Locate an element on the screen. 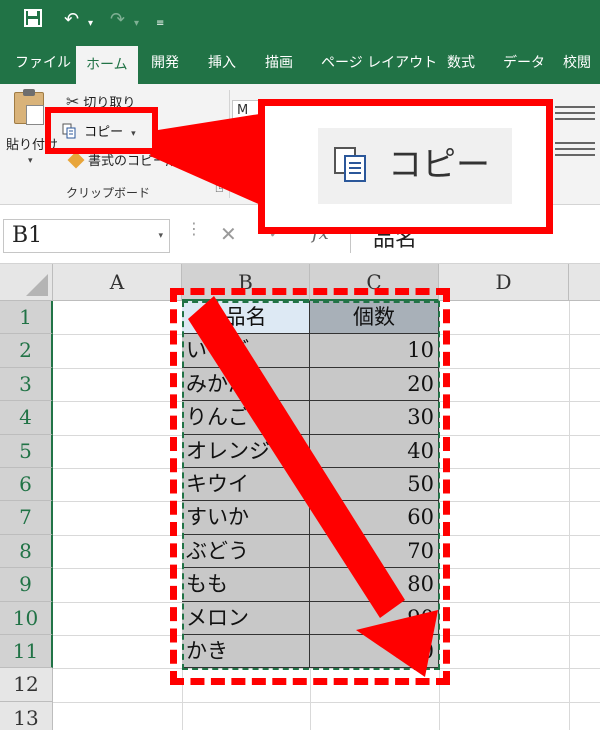 Image resolution: width=600 pixels, height=730 pixels. format-painter-label: 書式のコピー/貼り付け is located at coordinates (155, 161).